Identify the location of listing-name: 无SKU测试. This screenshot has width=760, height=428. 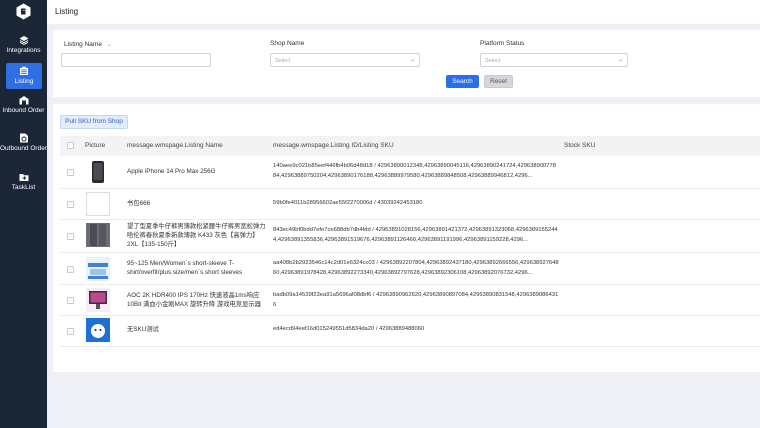
(143, 329).